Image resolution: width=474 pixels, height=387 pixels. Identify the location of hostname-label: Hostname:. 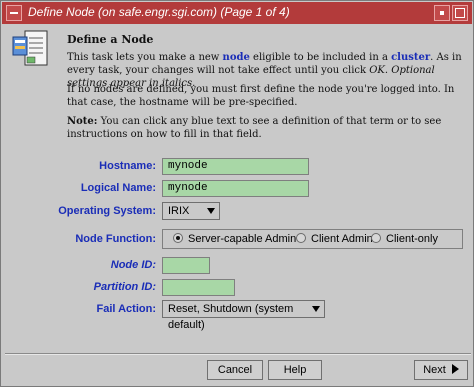
(127, 166).